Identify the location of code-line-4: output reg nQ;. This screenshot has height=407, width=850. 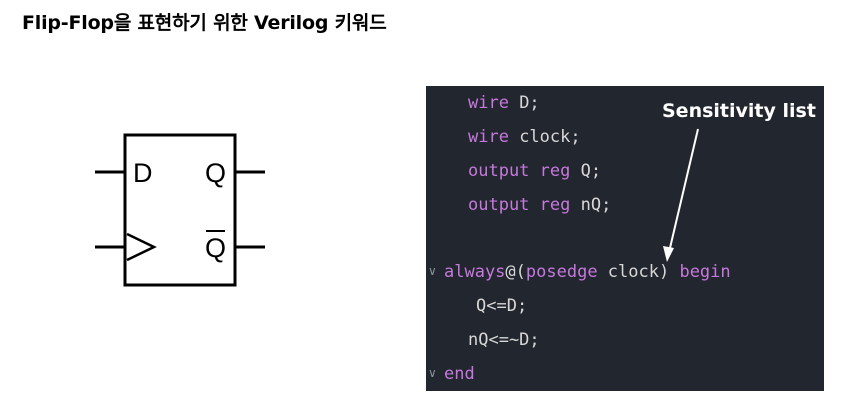
(539, 205).